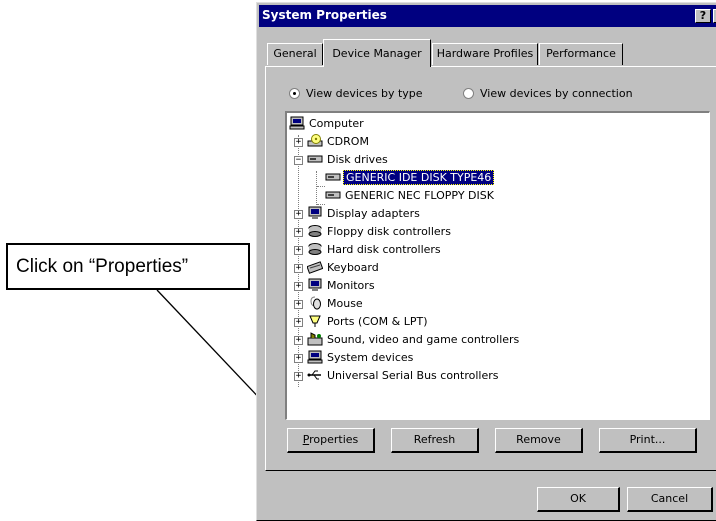  What do you see at coordinates (419, 177) in the screenshot?
I see `tree-item-label-selected: GENERIC IDE DISK TYPE46` at bounding box center [419, 177].